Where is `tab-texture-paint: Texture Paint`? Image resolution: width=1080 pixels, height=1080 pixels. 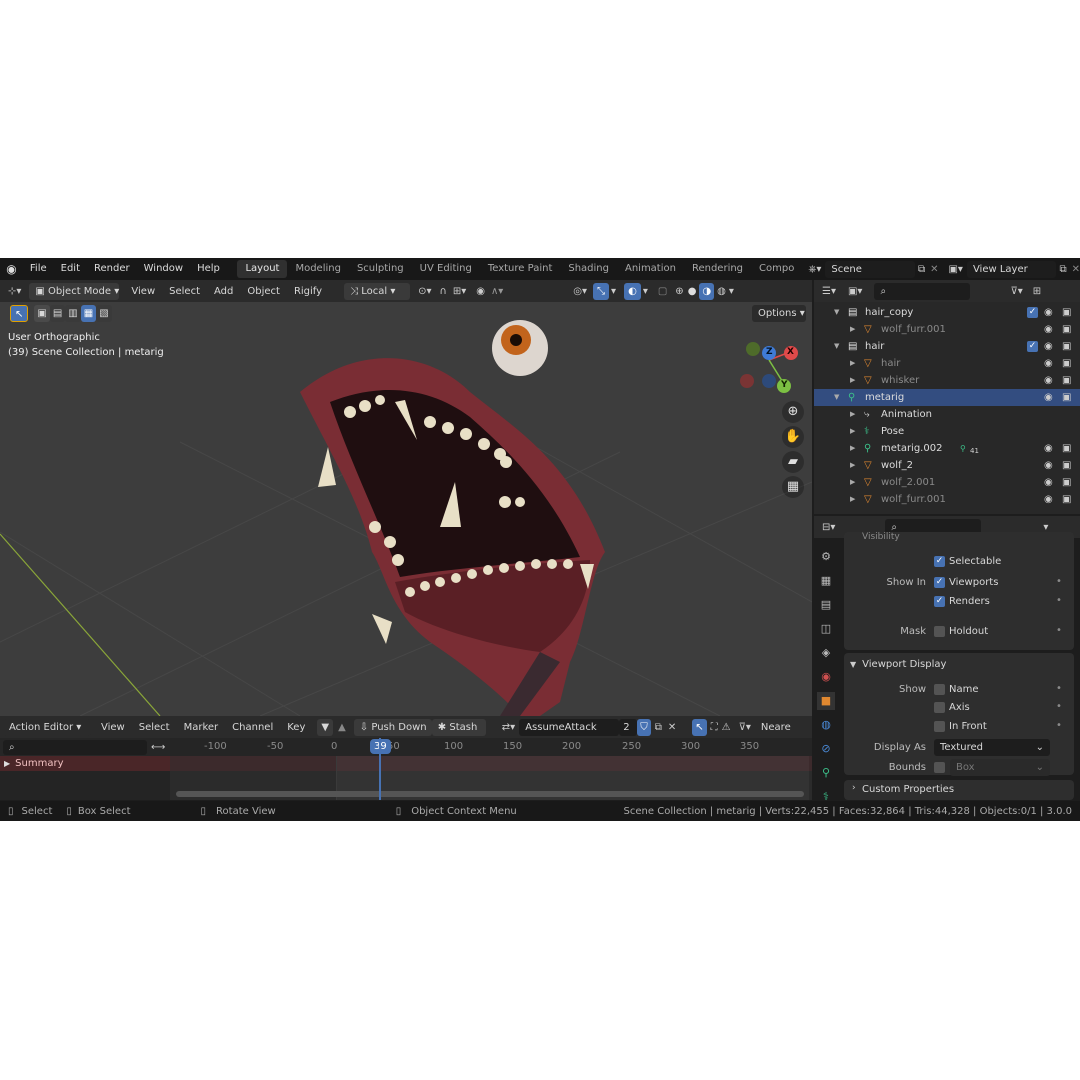
tab-texture-paint: Texture Paint is located at coordinates (520, 269).